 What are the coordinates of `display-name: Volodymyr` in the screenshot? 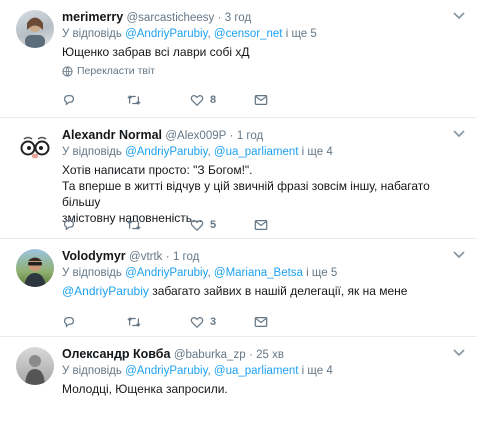 It's located at (94, 256).